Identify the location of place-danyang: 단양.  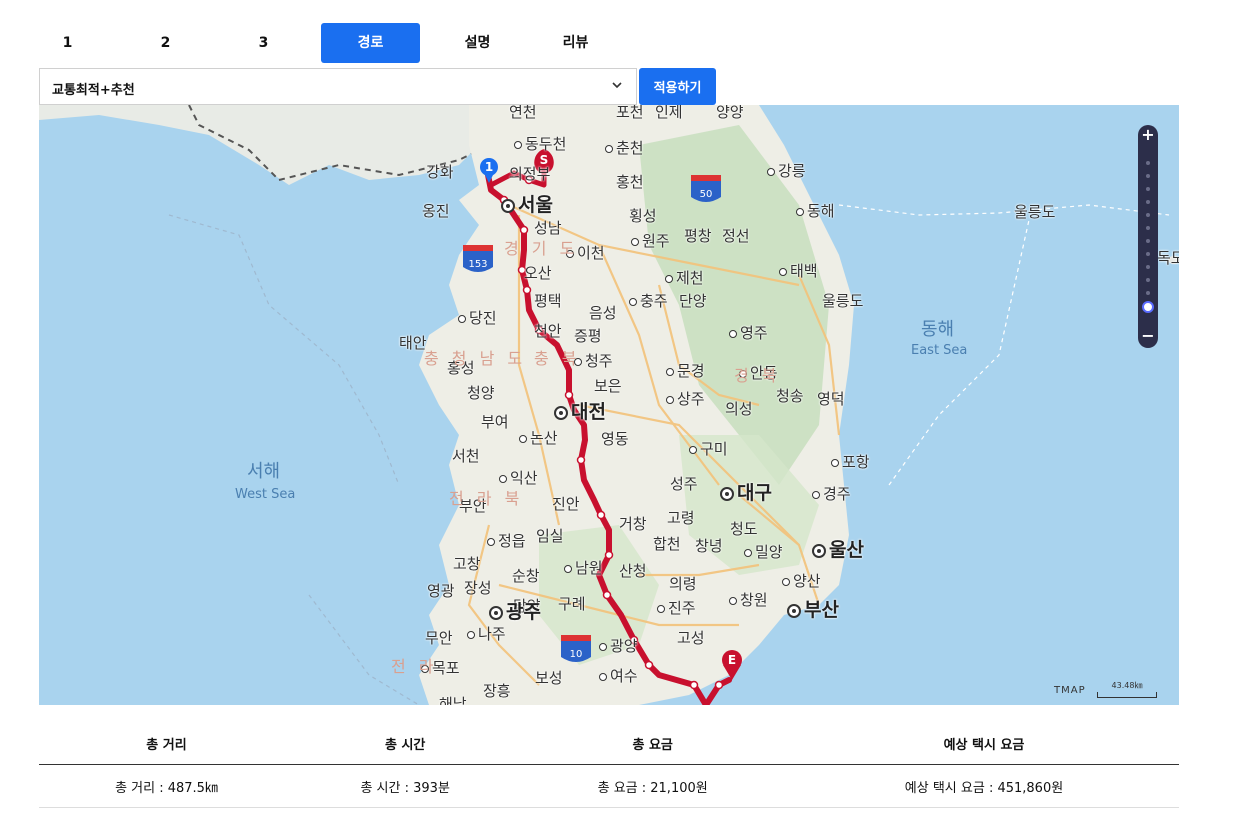
(693, 301).